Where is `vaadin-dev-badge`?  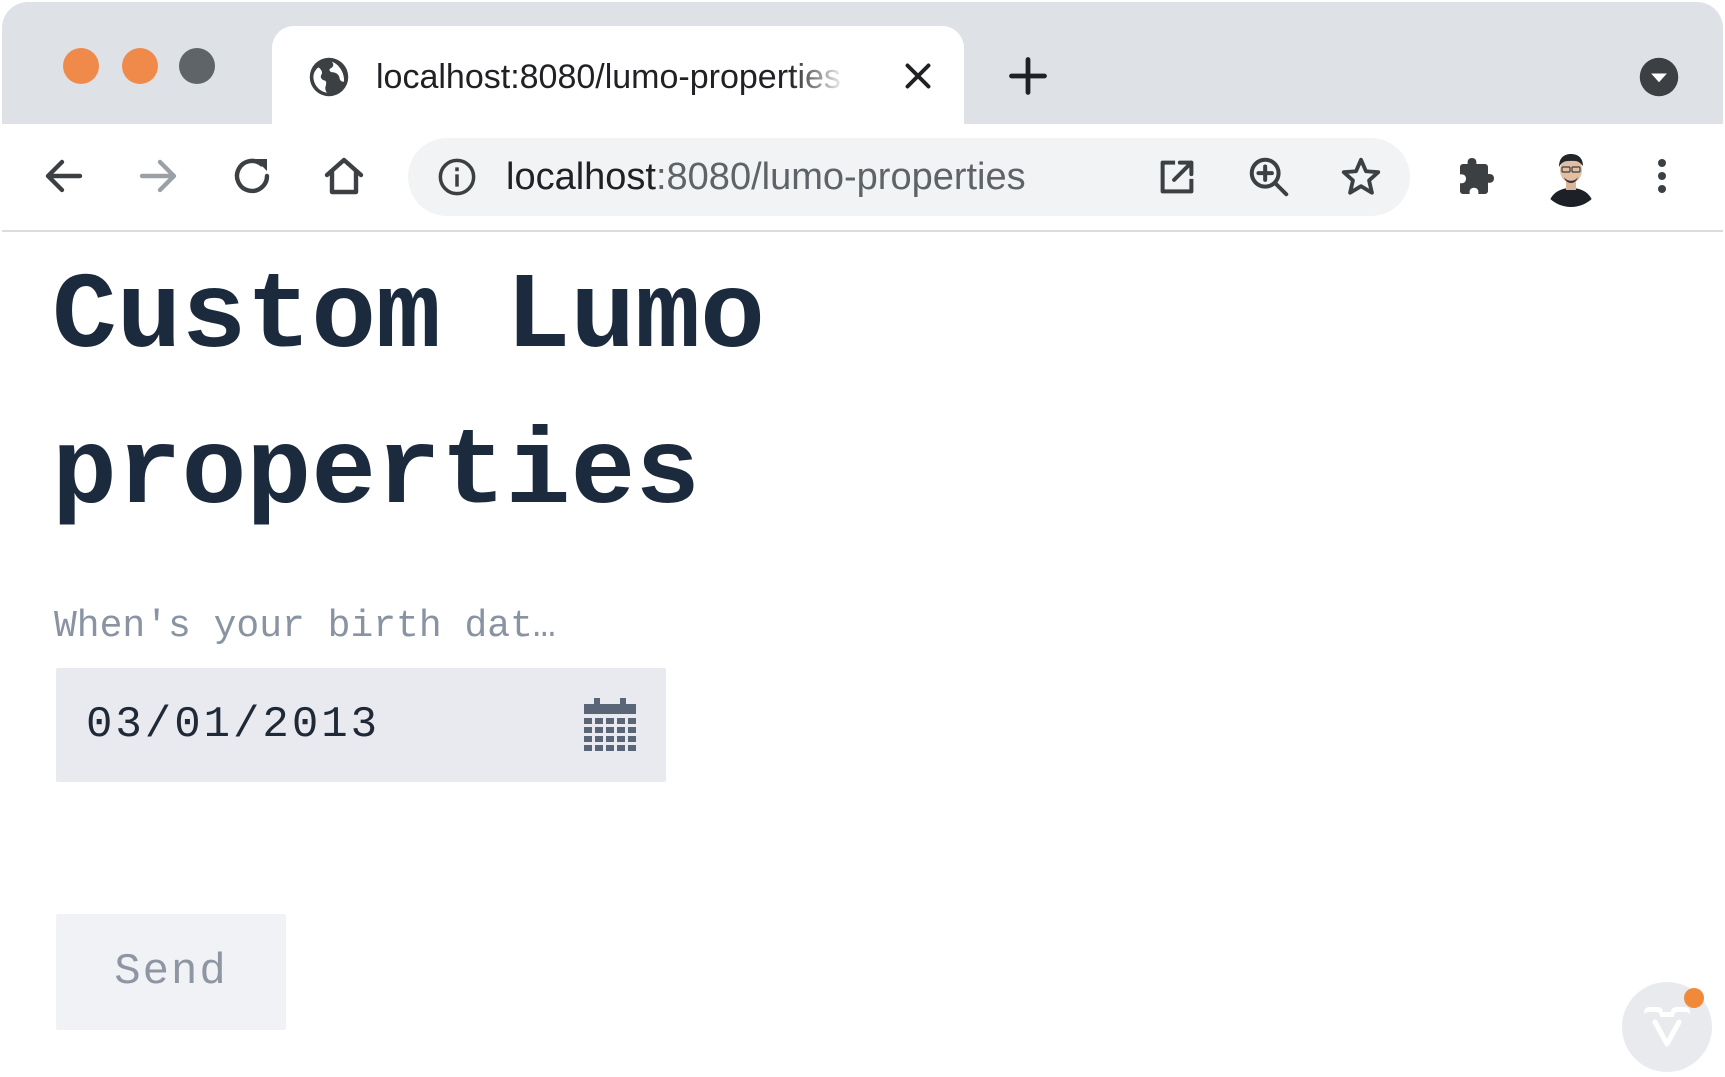 vaadin-dev-badge is located at coordinates (1667, 1027).